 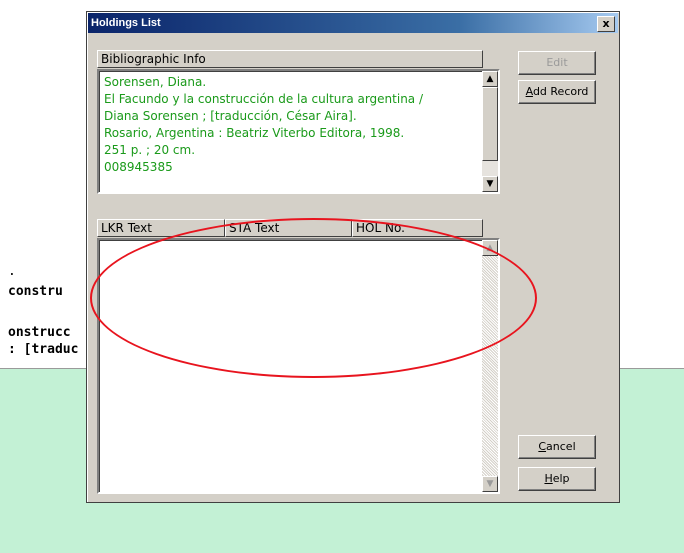 What do you see at coordinates (529, 91) in the screenshot?
I see `add-record-mnemonic: A` at bounding box center [529, 91].